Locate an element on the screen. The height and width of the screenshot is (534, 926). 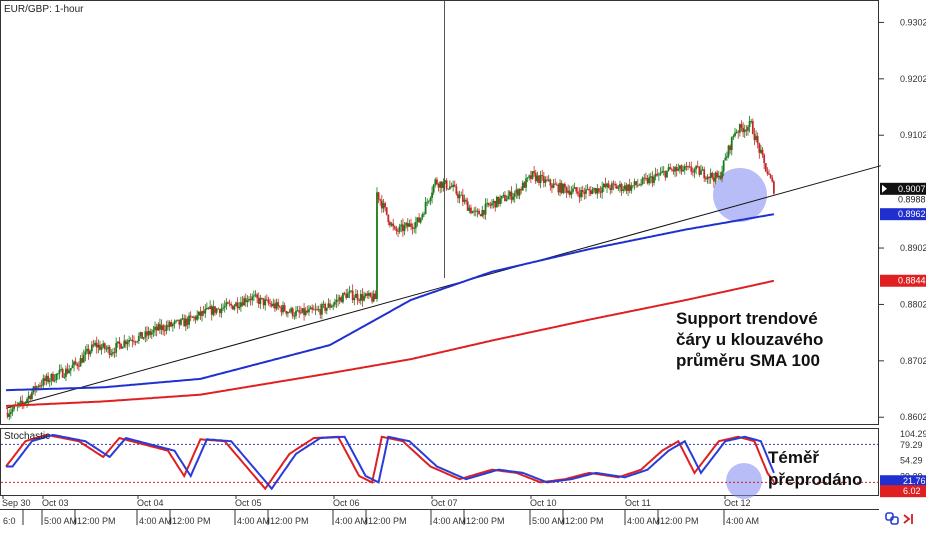
date-label: Oct 12 is located at coordinates (737, 503).